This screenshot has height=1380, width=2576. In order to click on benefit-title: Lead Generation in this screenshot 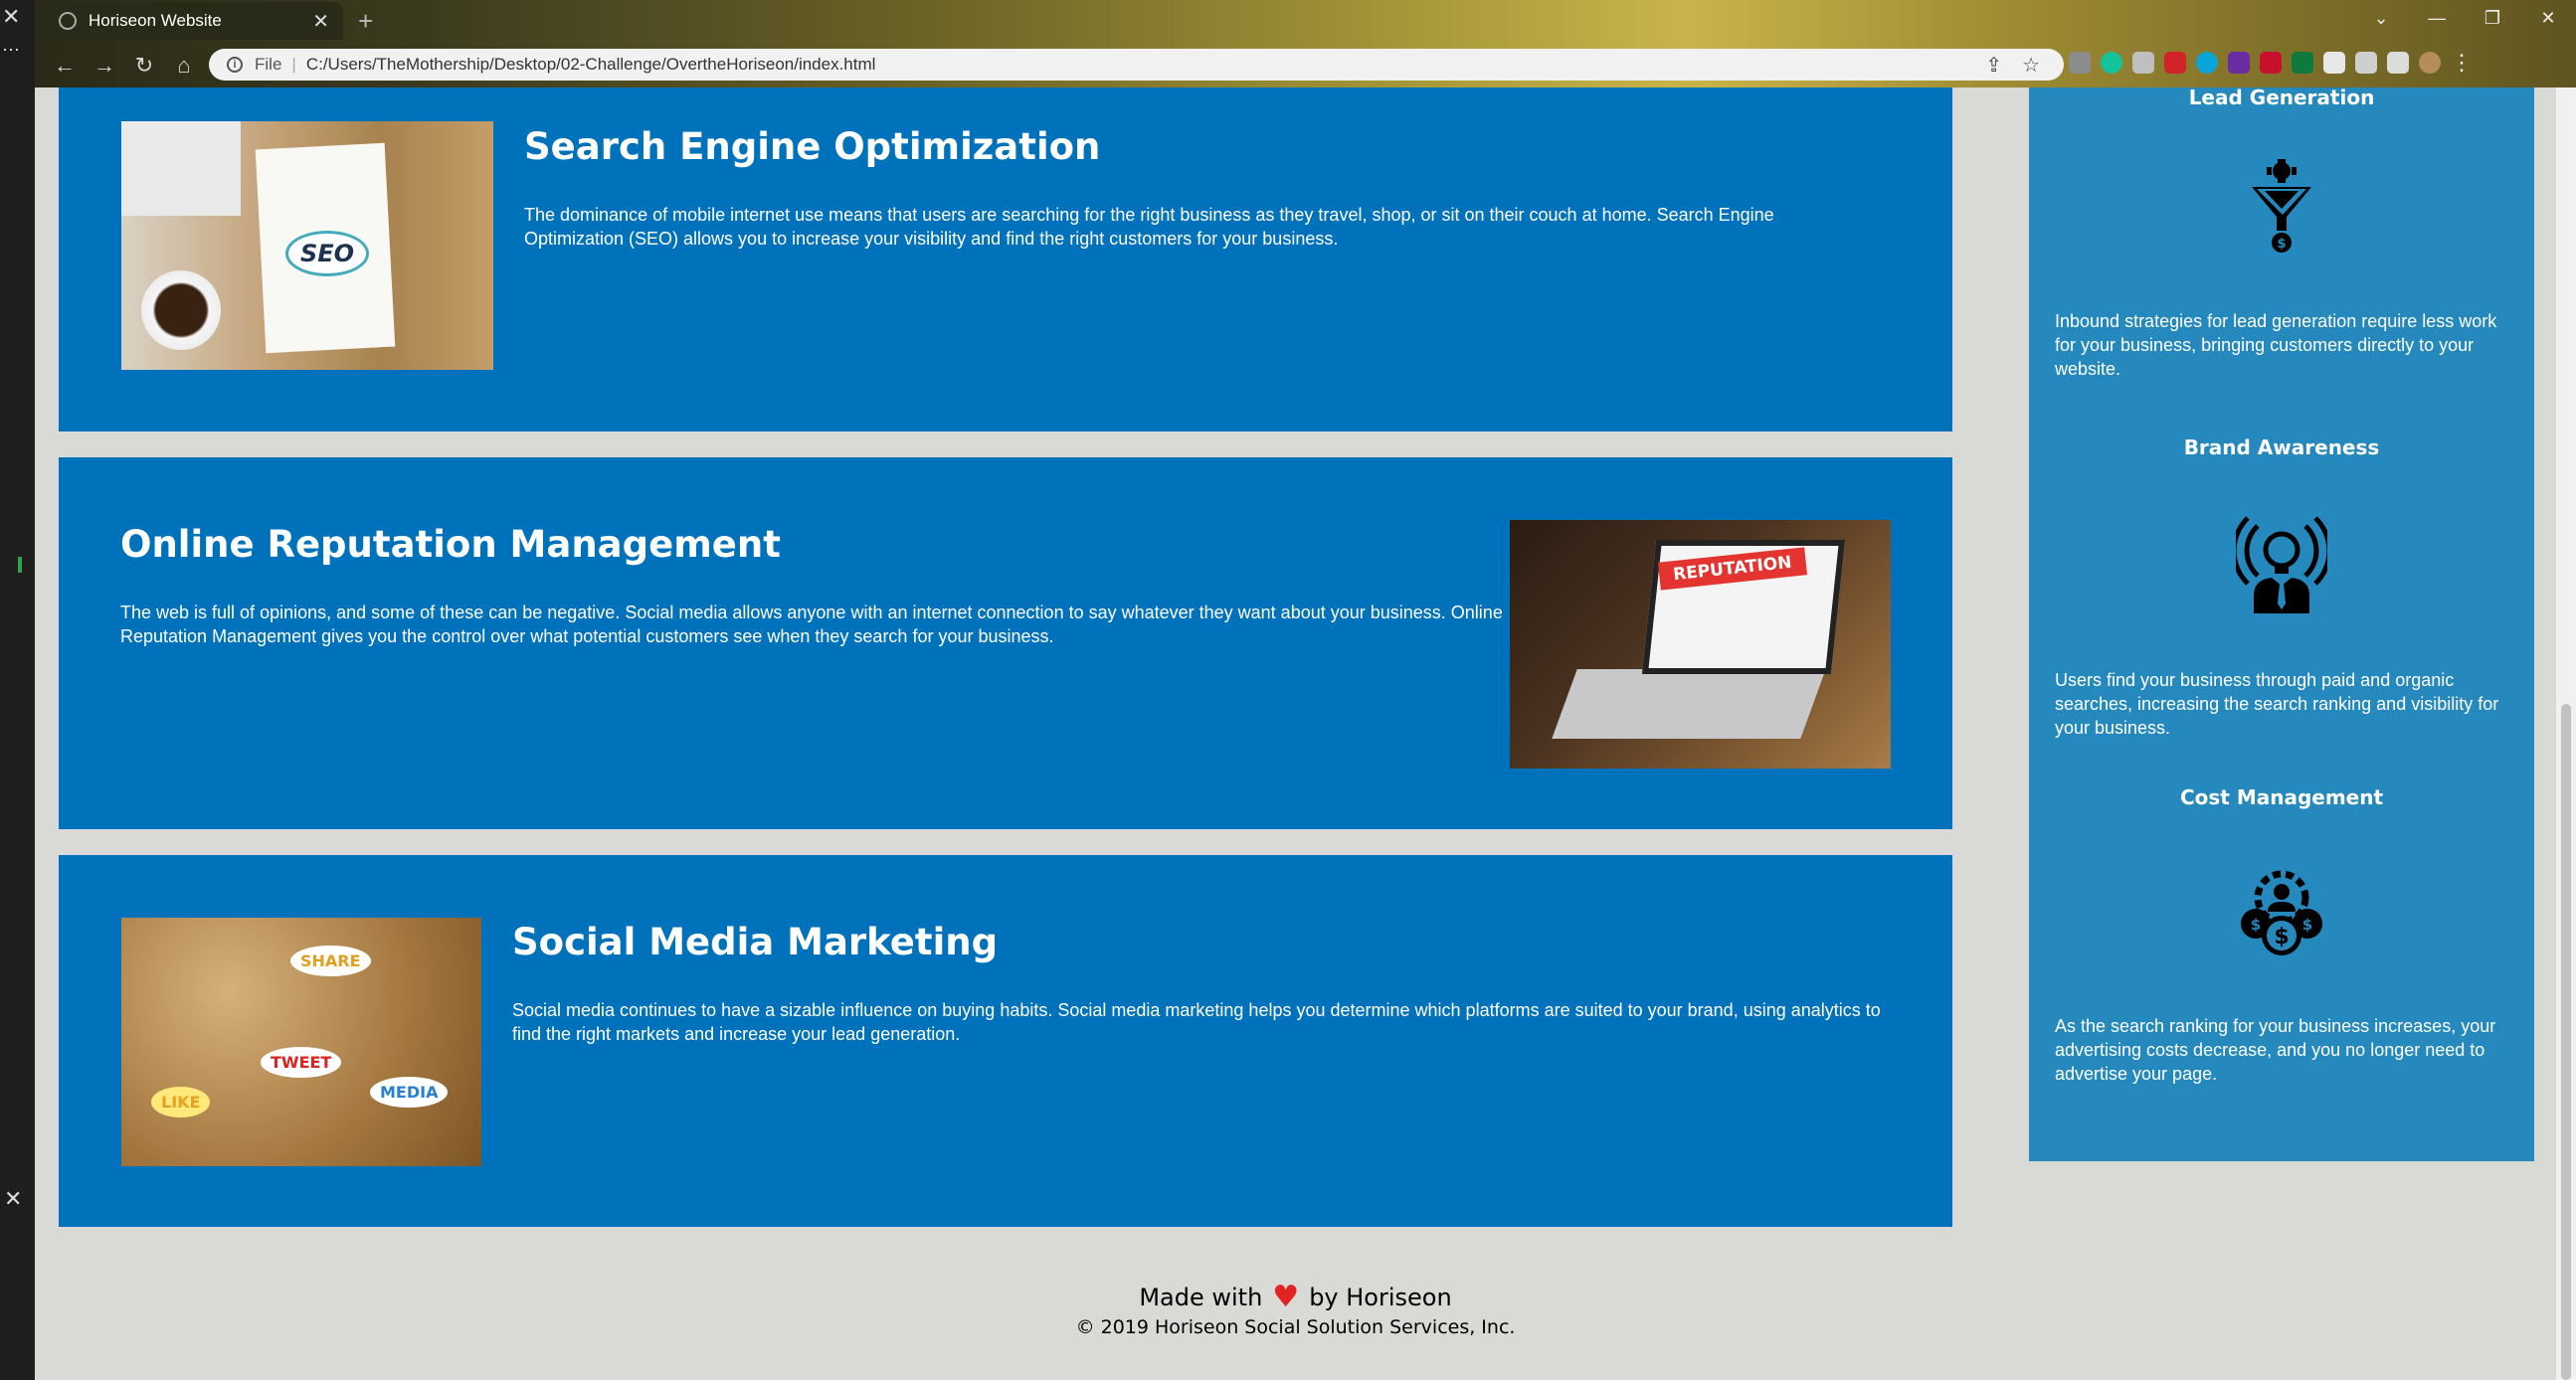, I will do `click(2281, 97)`.